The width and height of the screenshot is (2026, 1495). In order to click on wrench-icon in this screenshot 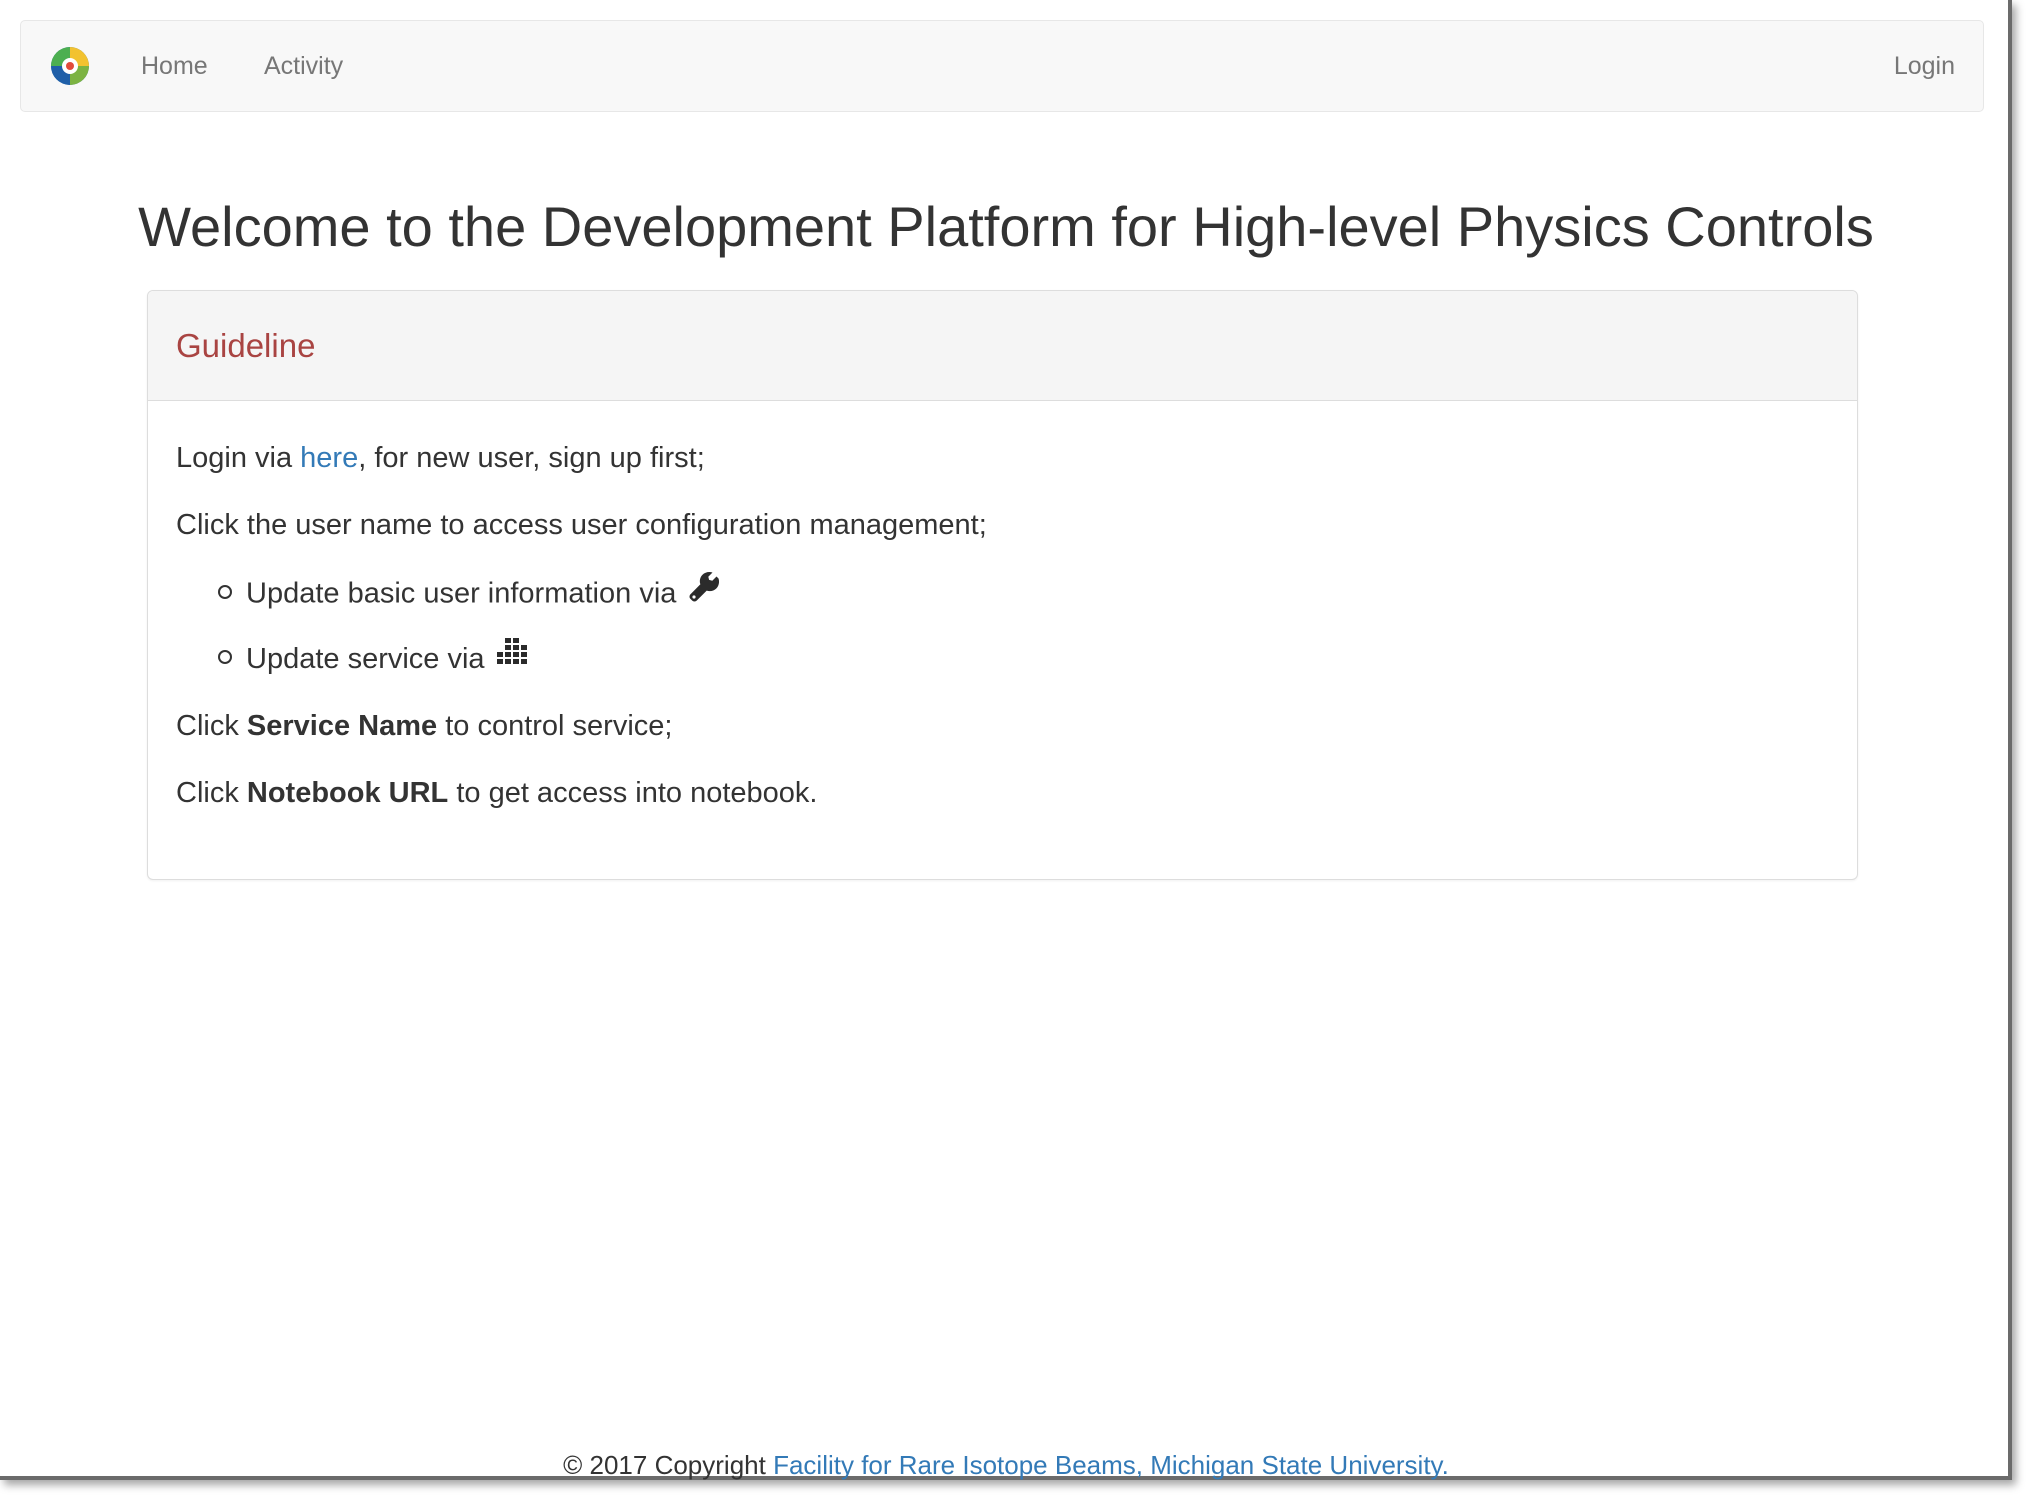, I will do `click(704, 591)`.